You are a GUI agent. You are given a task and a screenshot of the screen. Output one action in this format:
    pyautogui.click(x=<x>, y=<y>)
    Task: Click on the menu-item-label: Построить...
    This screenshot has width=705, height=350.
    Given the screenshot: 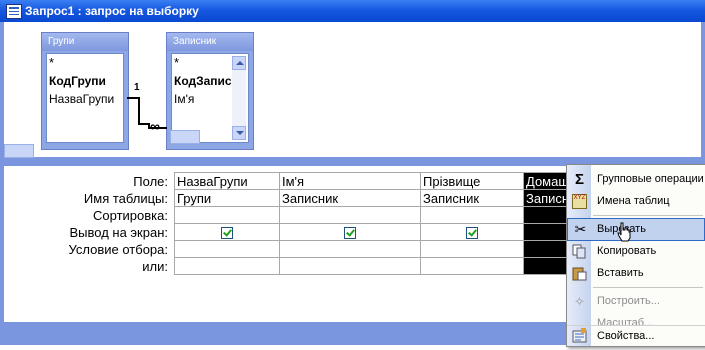 What is the action you would take?
    pyautogui.click(x=628, y=301)
    